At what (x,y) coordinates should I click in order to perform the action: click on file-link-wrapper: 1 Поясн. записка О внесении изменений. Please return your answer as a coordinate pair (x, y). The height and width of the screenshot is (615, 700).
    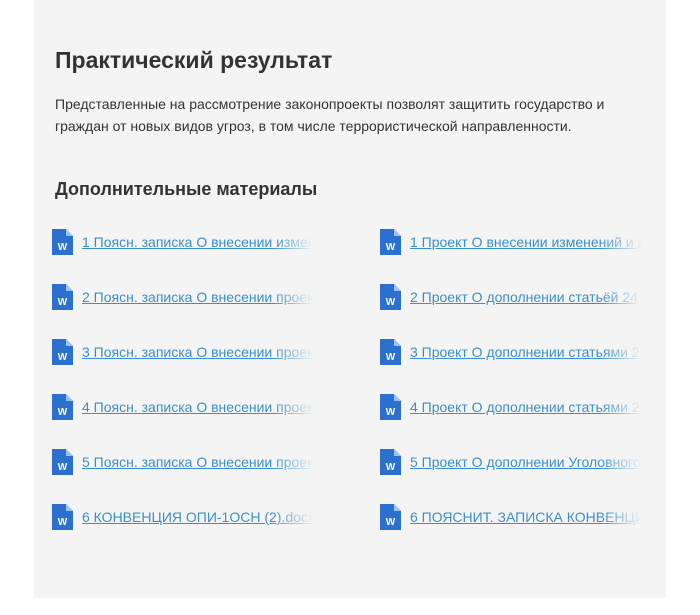
    Looking at the image, I should click on (198, 243).